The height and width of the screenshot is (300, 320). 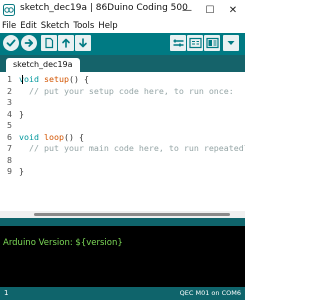 What do you see at coordinates (9, 26) in the screenshot?
I see `menu-file: File` at bounding box center [9, 26].